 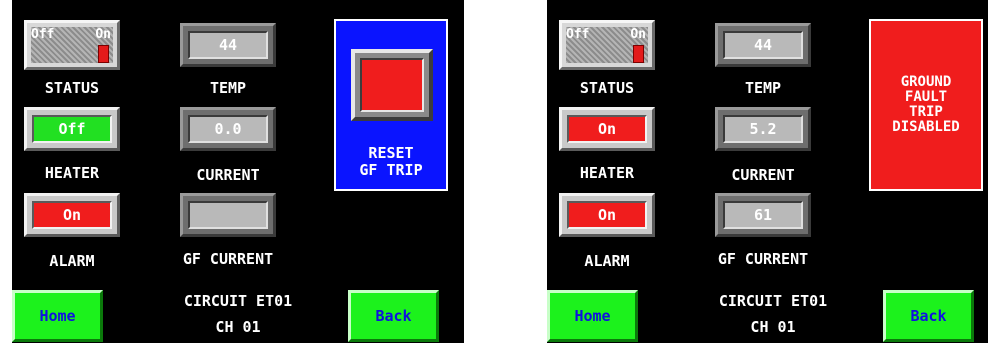 I want to click on gf-current-display: 61, so click(x=763, y=215).